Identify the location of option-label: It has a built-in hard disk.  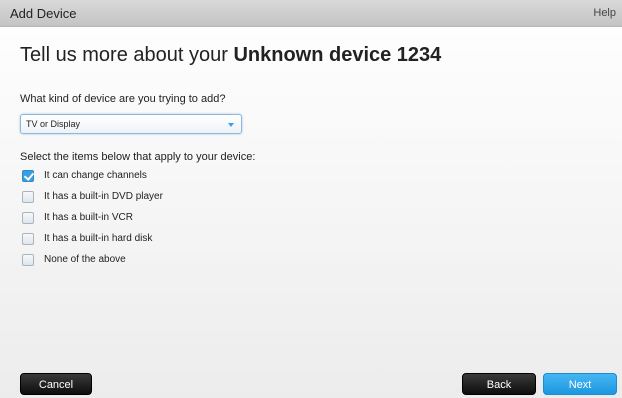
(98, 238).